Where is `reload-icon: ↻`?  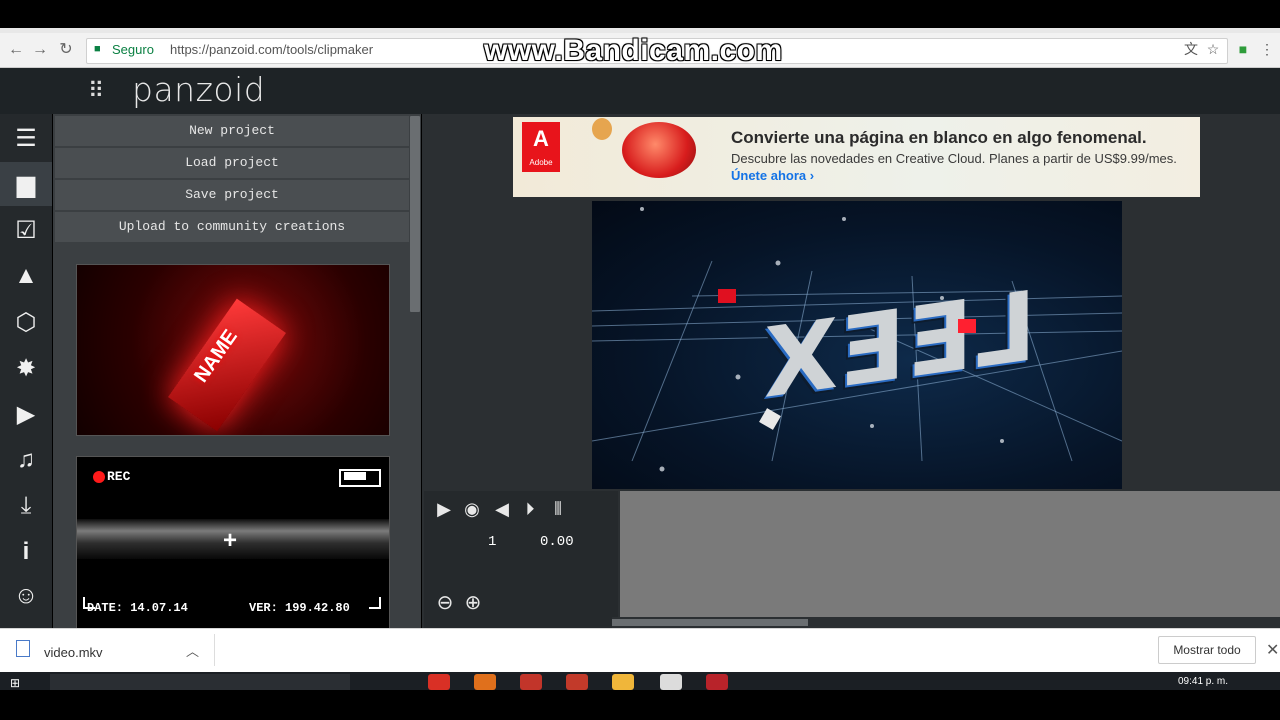
reload-icon: ↻ is located at coordinates (66, 50).